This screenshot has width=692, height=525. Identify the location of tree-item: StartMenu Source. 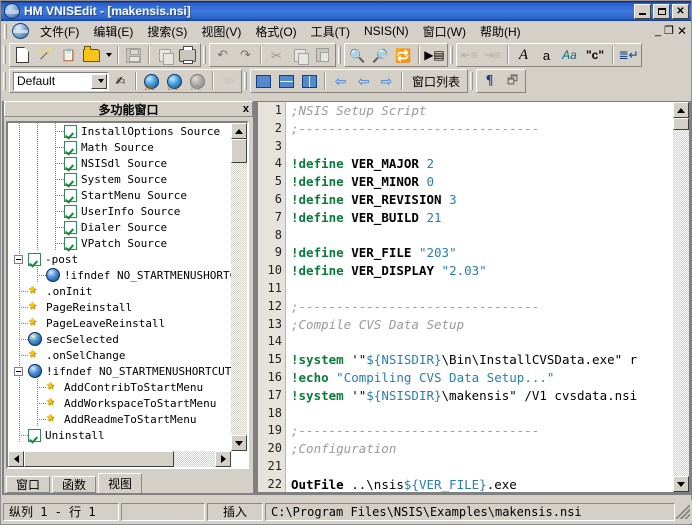
(121, 195).